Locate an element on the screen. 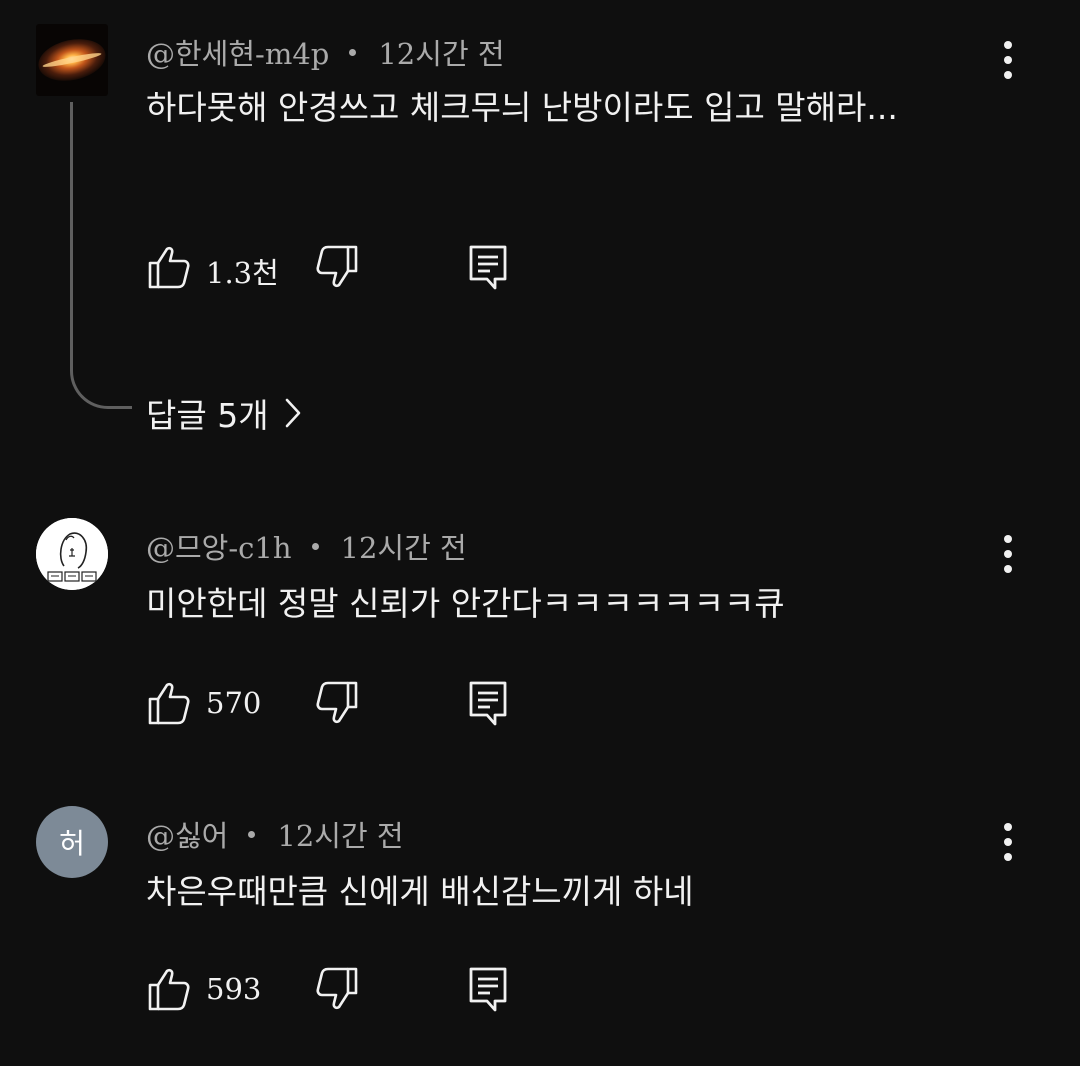 This screenshot has width=1080, height=1066. reply-button is located at coordinates (489, 989).